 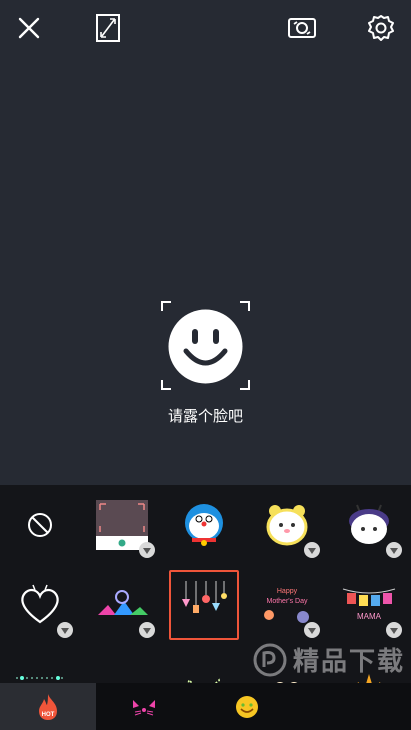 I want to click on close-button, so click(x=29, y=28).